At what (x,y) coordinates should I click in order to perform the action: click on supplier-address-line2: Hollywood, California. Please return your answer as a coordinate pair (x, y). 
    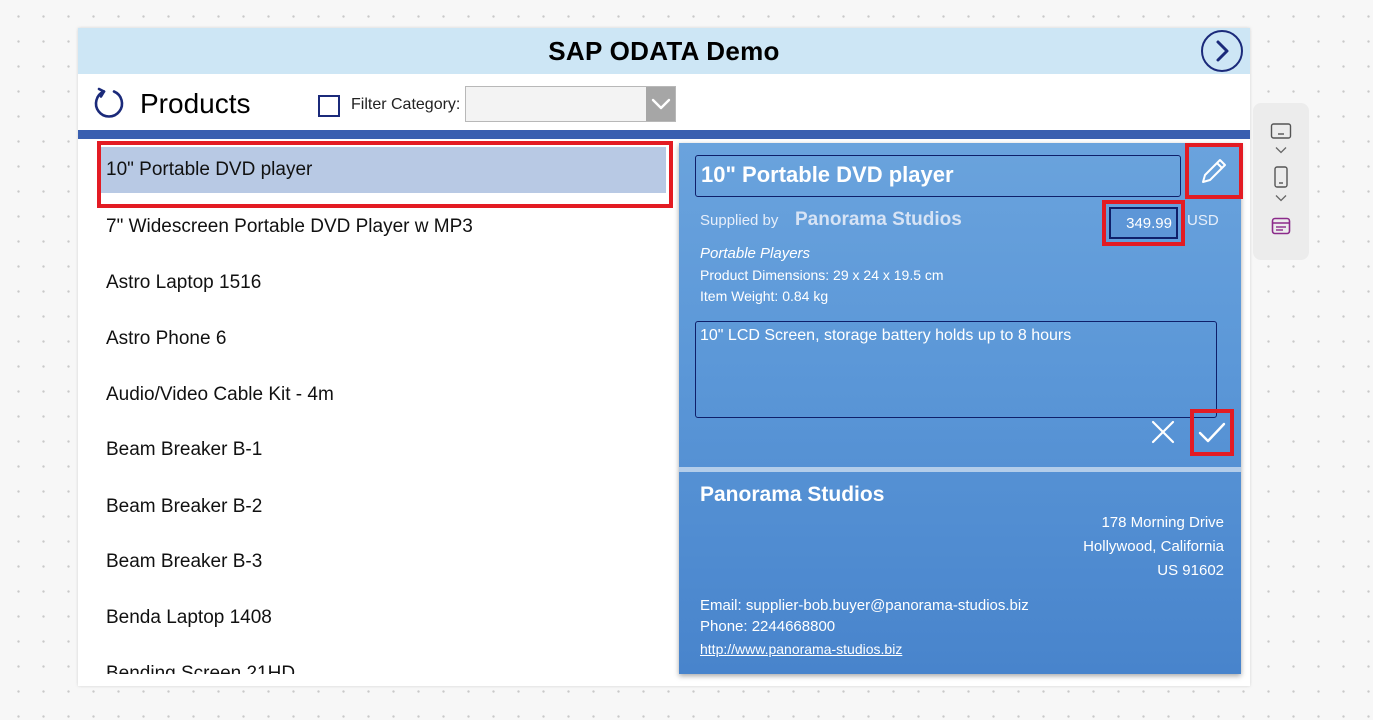
    Looking at the image, I should click on (1153, 546).